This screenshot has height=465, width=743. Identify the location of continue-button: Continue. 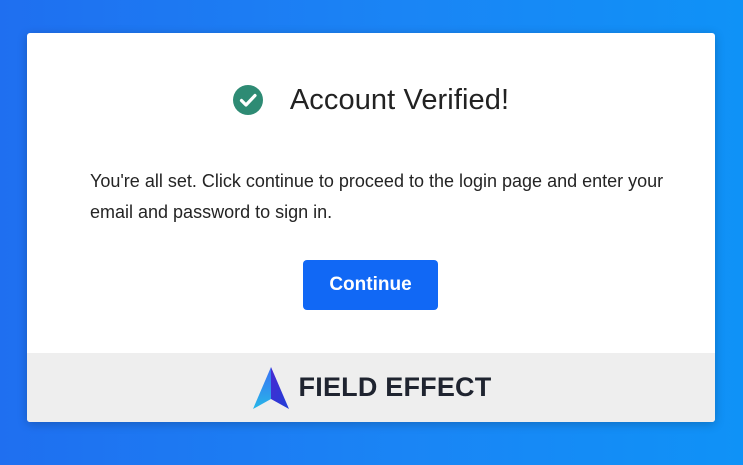
(370, 285).